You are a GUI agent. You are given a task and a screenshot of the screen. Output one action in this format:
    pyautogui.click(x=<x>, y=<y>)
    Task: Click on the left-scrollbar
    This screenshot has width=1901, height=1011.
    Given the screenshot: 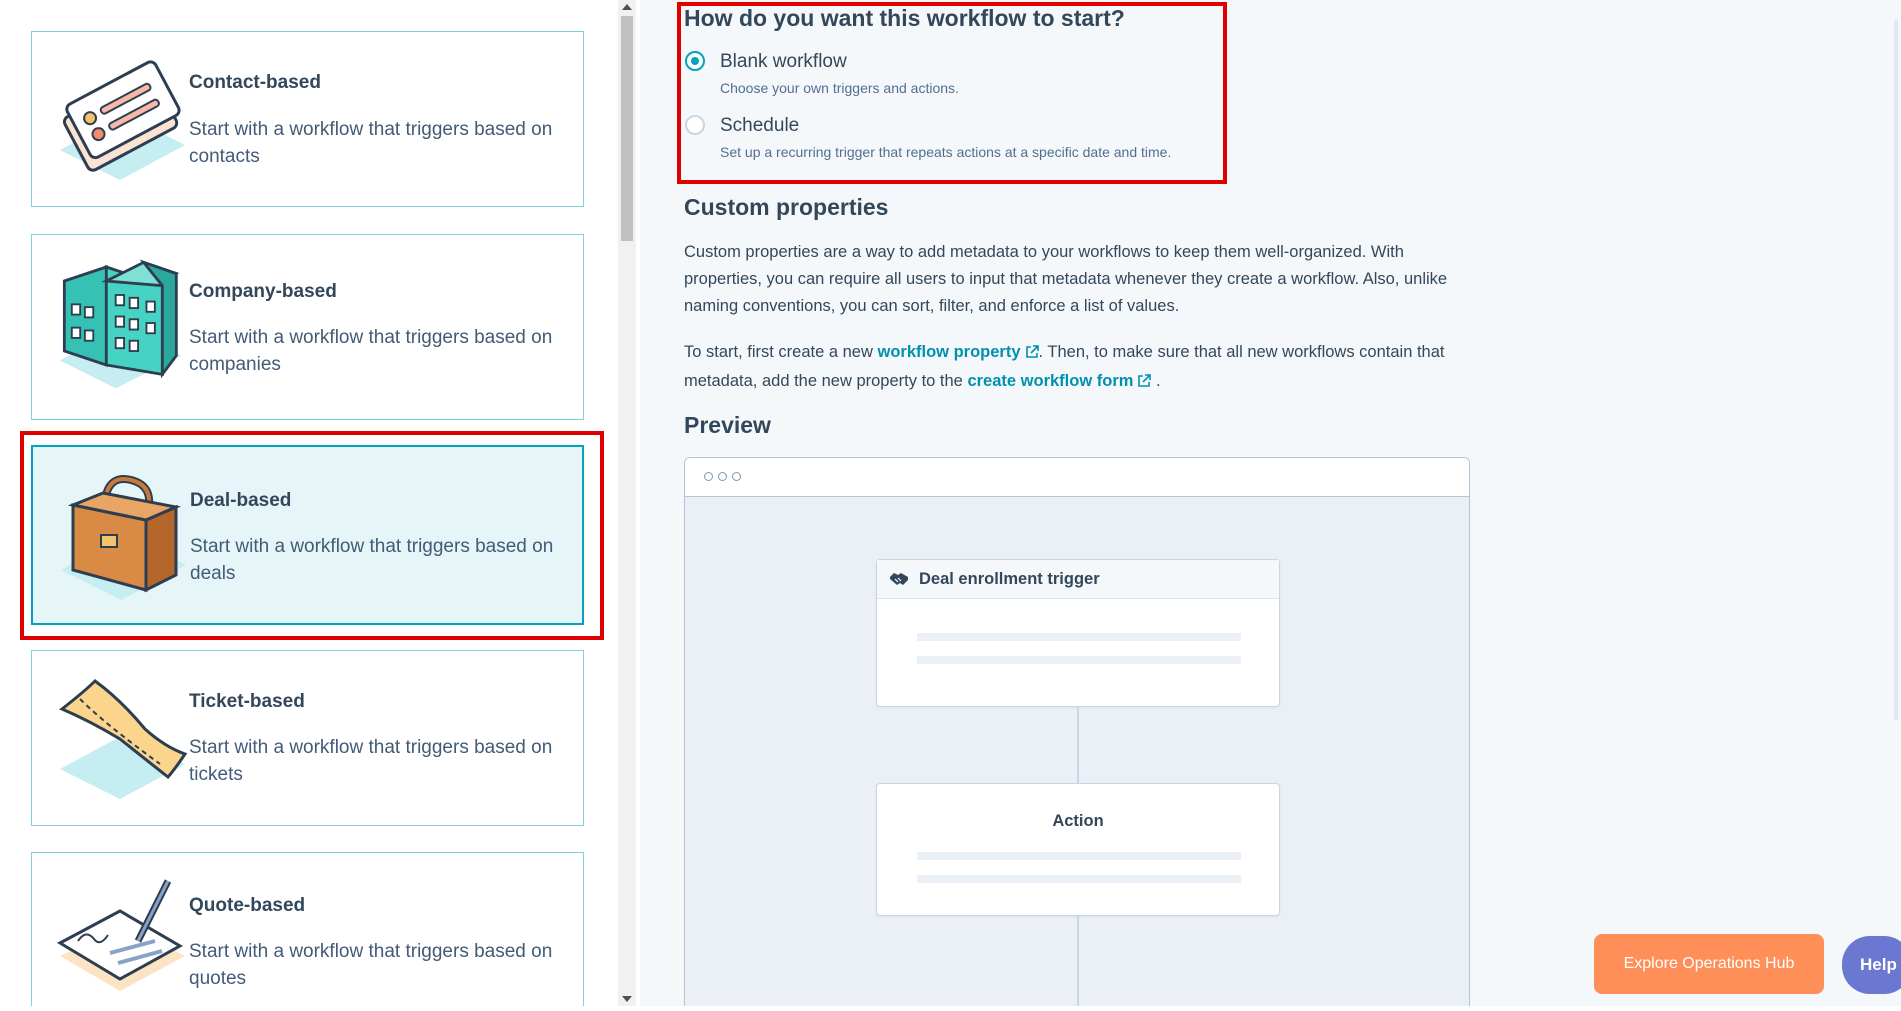 What is the action you would take?
    pyautogui.click(x=627, y=503)
    